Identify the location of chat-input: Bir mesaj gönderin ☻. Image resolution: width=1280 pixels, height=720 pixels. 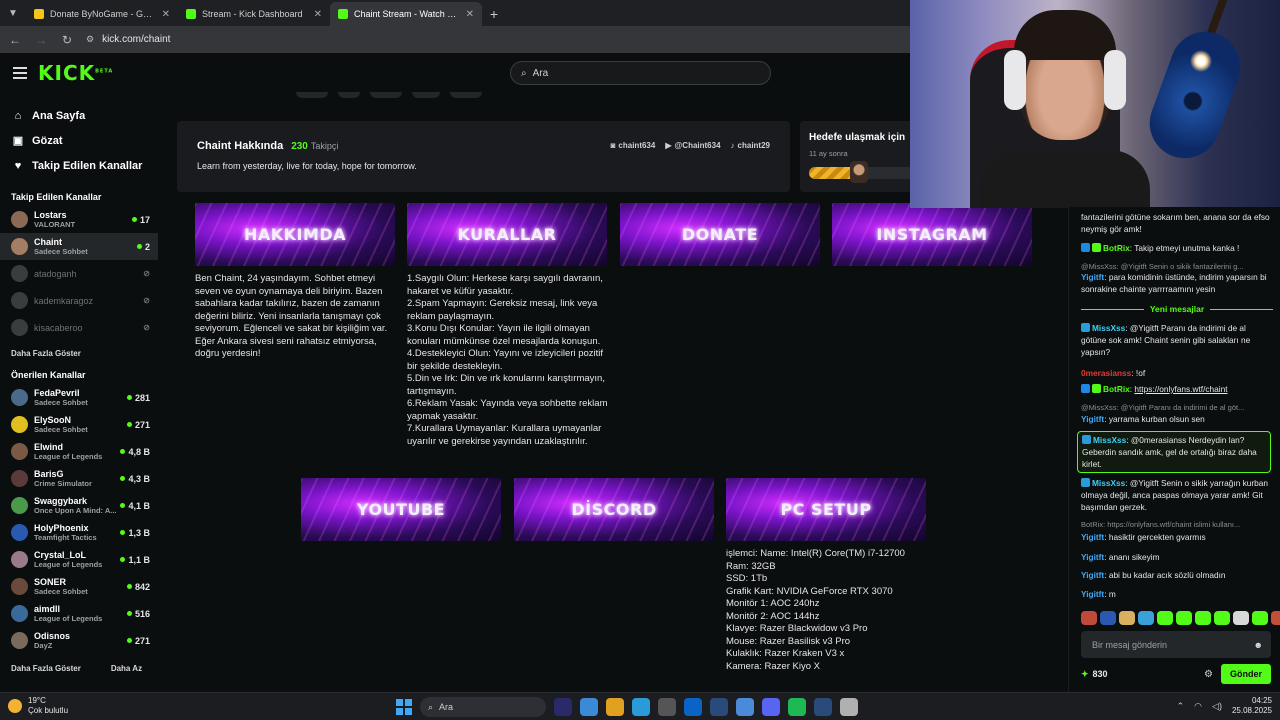
(1176, 644).